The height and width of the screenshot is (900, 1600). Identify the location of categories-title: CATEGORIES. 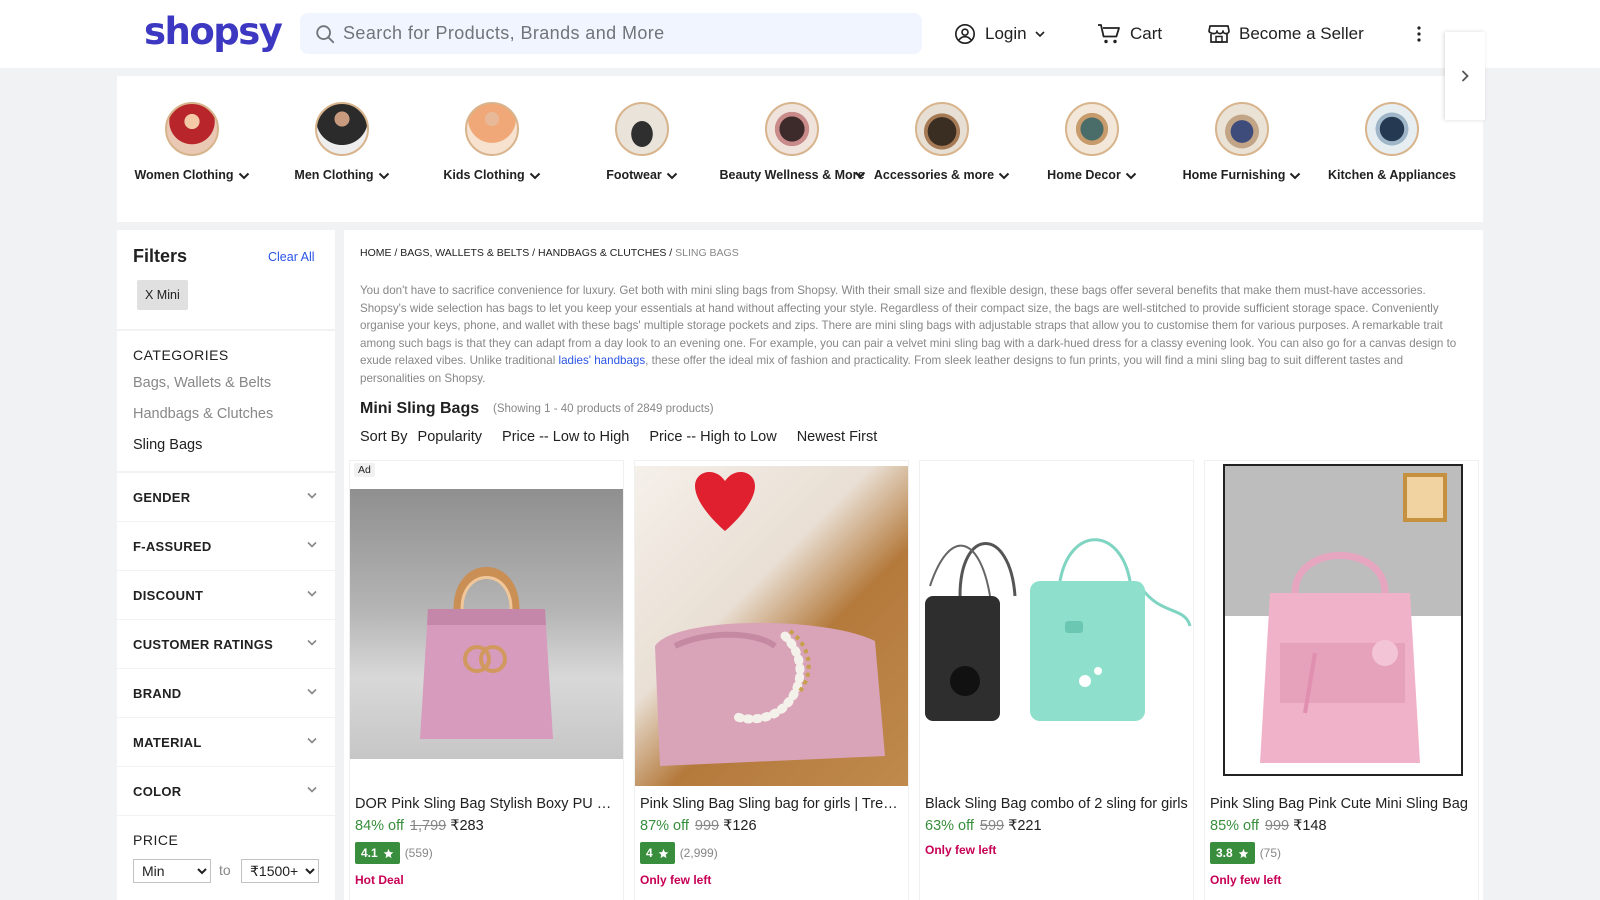
(181, 355).